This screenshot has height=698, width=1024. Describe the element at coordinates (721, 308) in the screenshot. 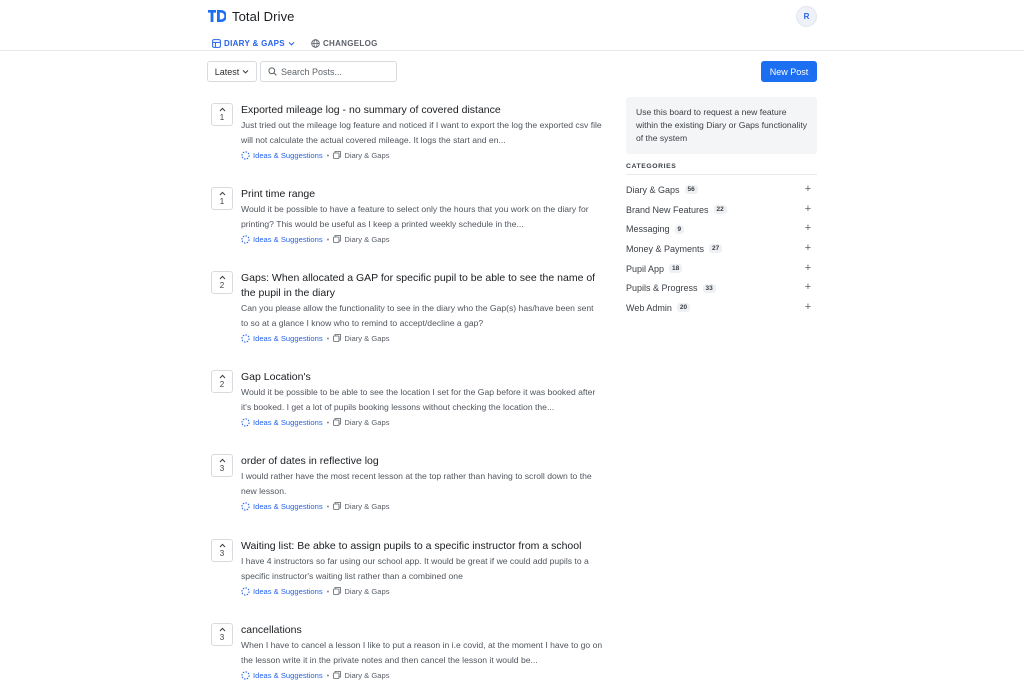

I see `category-item-web-admin: Web Admin 20 +` at that location.